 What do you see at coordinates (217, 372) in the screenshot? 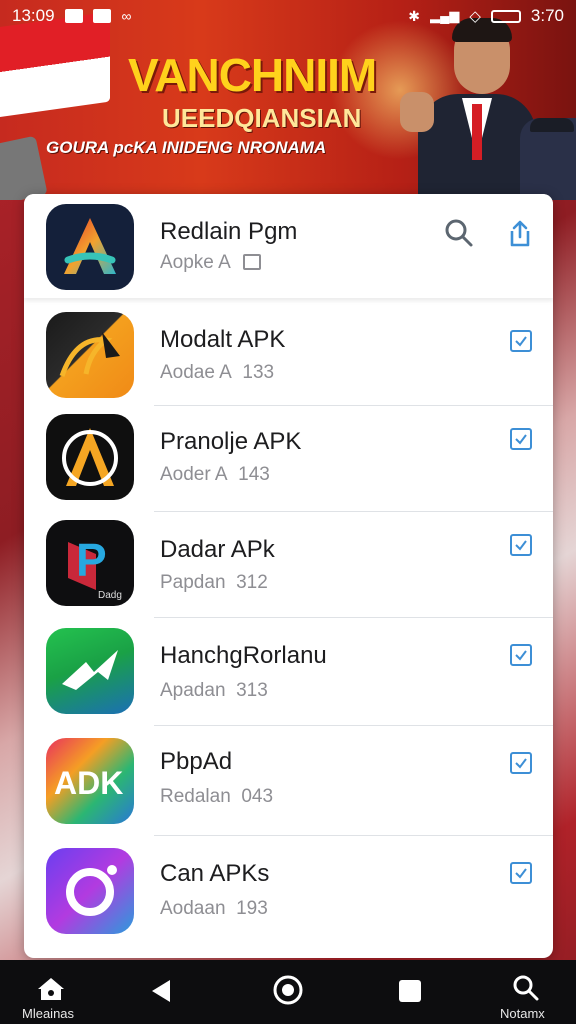
I see `app-meta: Aodae A 133` at bounding box center [217, 372].